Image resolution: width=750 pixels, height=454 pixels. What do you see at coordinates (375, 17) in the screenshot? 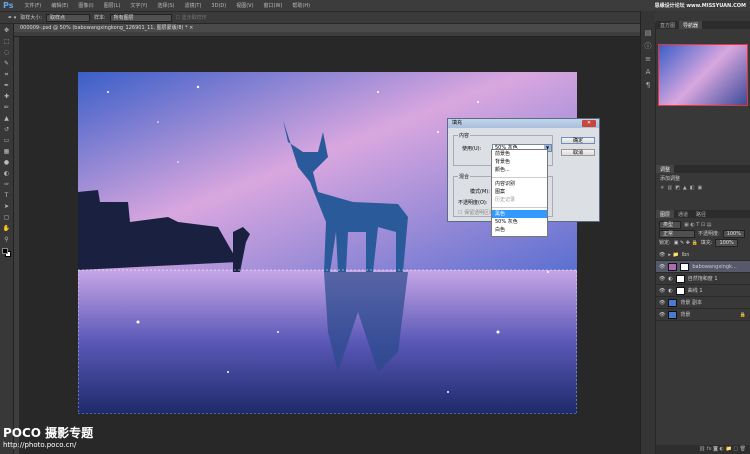
I see `options-bar: ✒ ▾ 取样大小: 取样点 样本: 所有图层 ☐ 显示取样环` at bounding box center [375, 17].